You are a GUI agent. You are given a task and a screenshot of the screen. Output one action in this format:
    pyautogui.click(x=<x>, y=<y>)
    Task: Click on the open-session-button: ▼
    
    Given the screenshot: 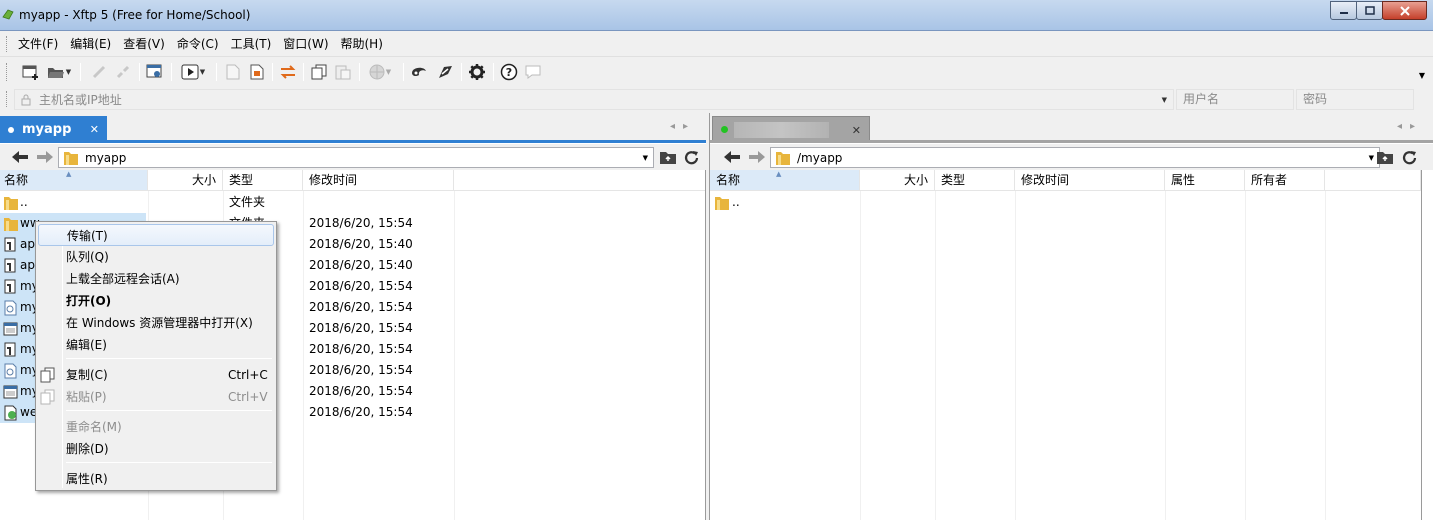 What is the action you would take?
    pyautogui.click(x=59, y=72)
    